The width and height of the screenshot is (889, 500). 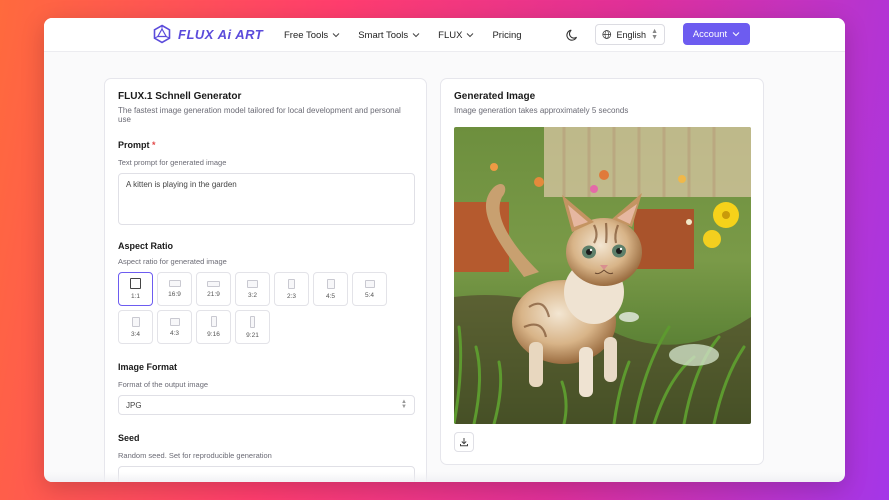 I want to click on ratio-label: 16:9, so click(x=174, y=294).